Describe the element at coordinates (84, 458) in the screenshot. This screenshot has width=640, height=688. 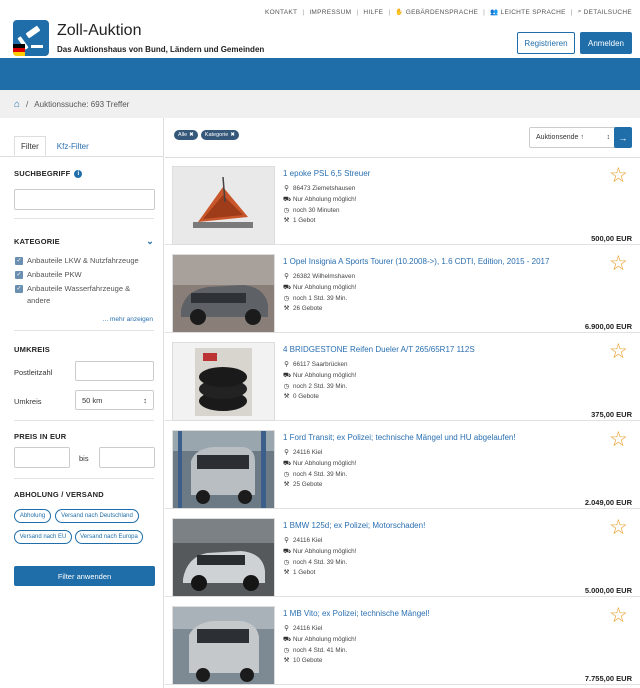
I see `price-to-label: bis` at that location.